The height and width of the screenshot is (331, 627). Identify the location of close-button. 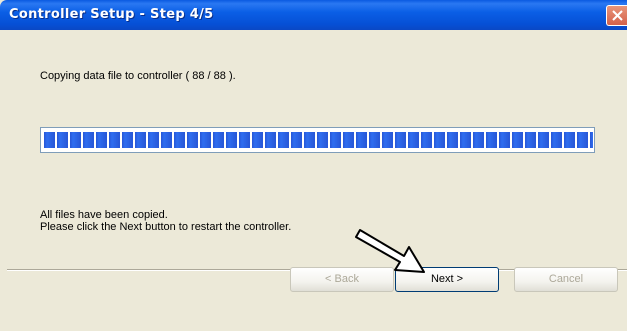
(616, 15).